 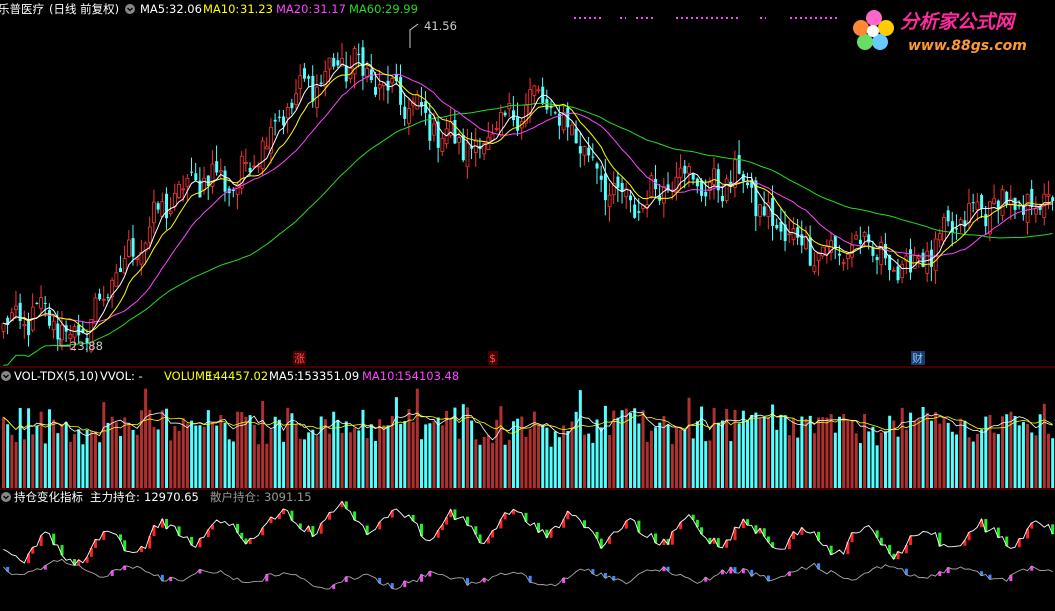 I want to click on event-markers: 涨 $ 财, so click(x=609, y=358).